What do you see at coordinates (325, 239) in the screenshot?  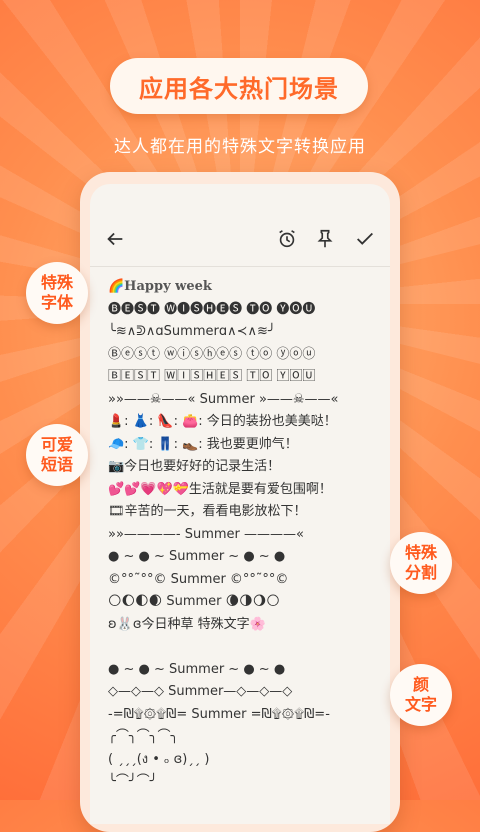 I see `pin-icon` at bounding box center [325, 239].